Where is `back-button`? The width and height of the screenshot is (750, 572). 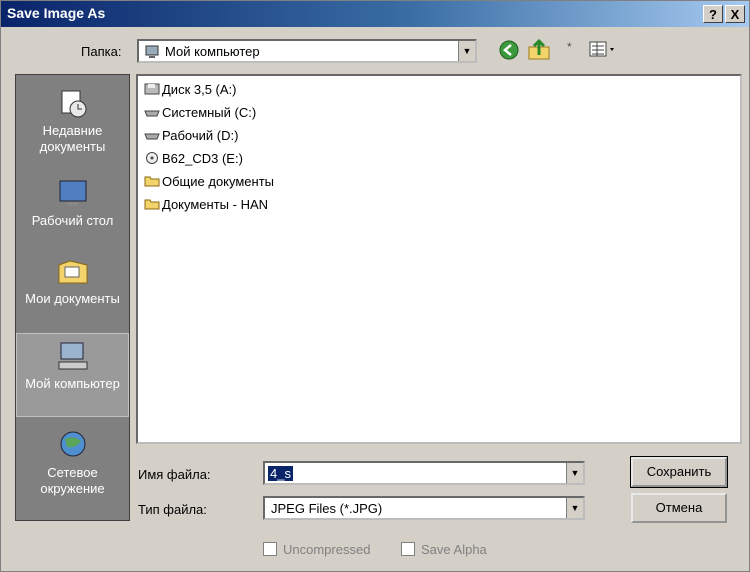
back-button is located at coordinates (509, 51).